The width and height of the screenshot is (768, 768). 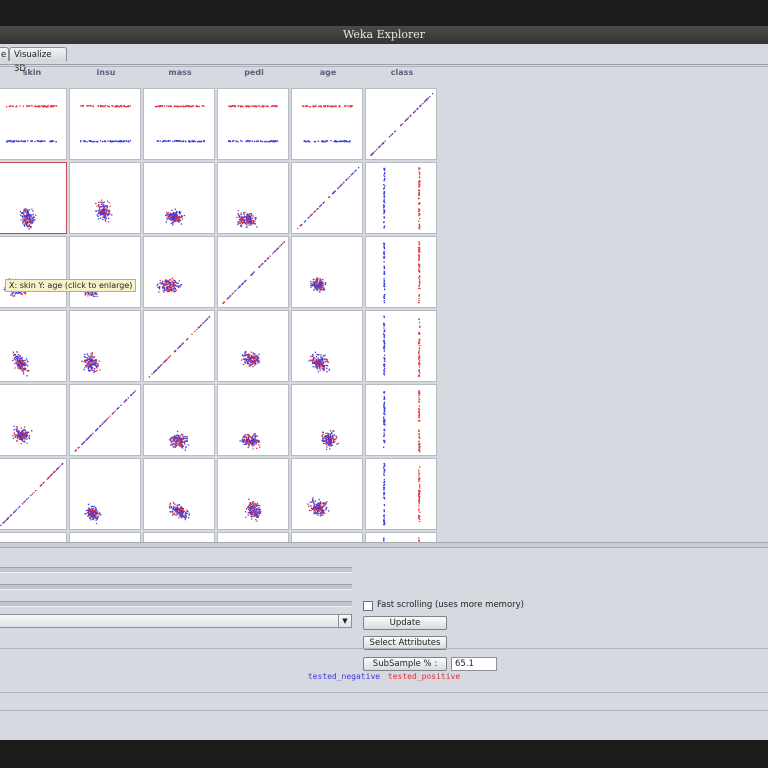 I want to click on fast-scrolling-checkbox, so click(x=368, y=606).